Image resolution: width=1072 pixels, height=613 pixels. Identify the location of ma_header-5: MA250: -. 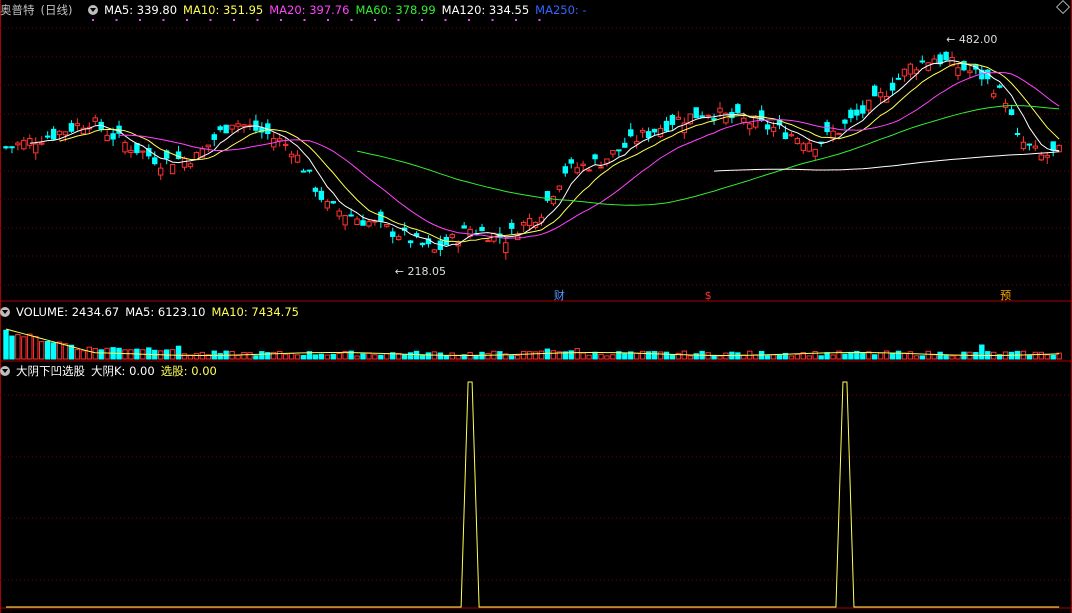
(561, 10).